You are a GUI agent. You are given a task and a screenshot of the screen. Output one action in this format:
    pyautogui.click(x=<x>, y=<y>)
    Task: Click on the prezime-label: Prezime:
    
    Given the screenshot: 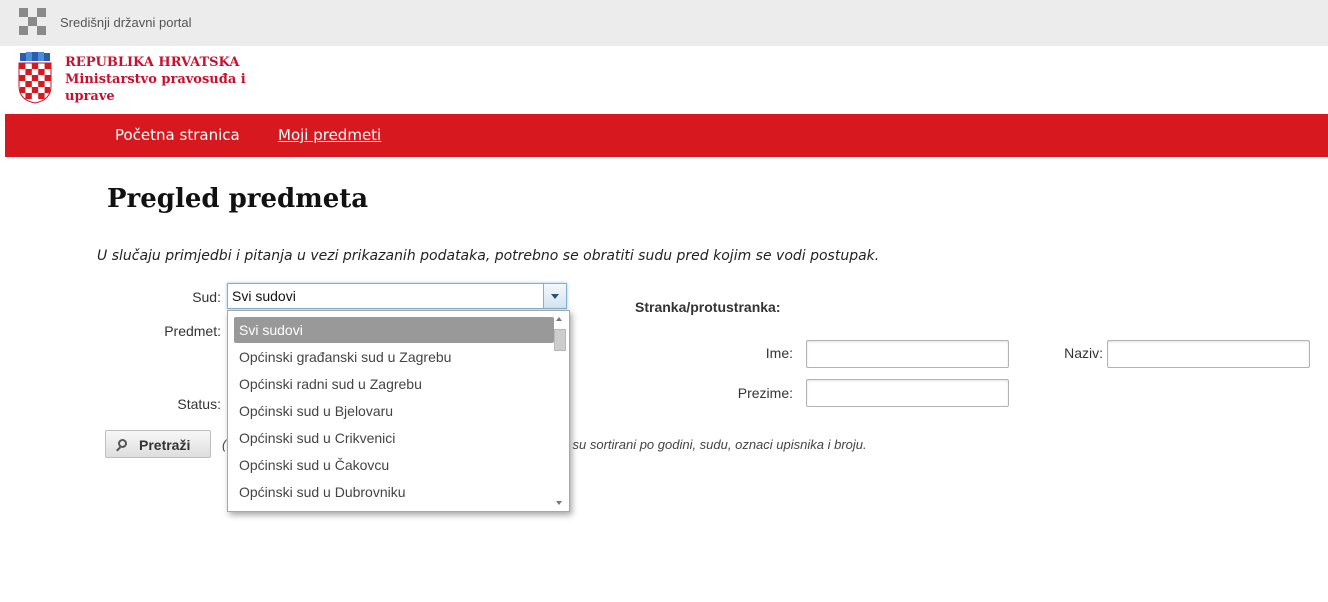 What is the action you would take?
    pyautogui.click(x=765, y=393)
    